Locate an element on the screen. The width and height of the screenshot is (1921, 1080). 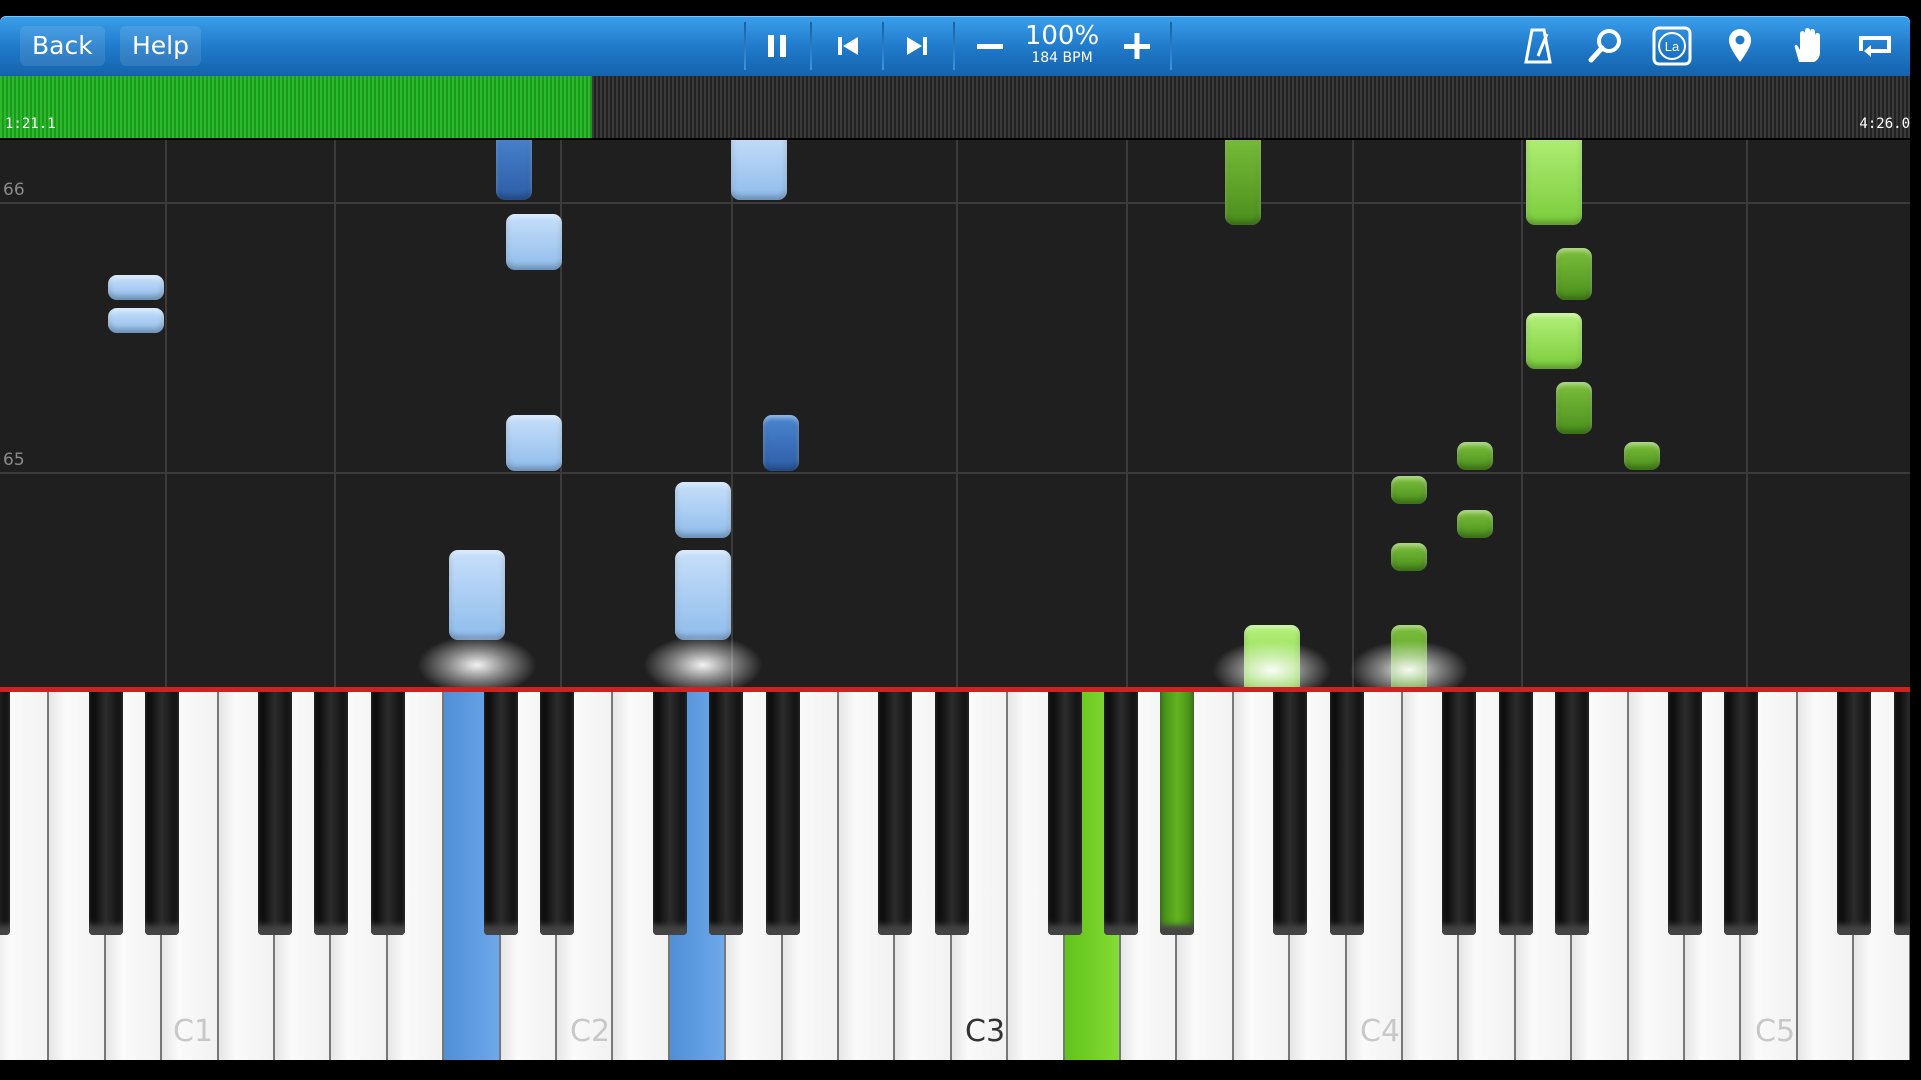
location-icon is located at coordinates (1740, 46).